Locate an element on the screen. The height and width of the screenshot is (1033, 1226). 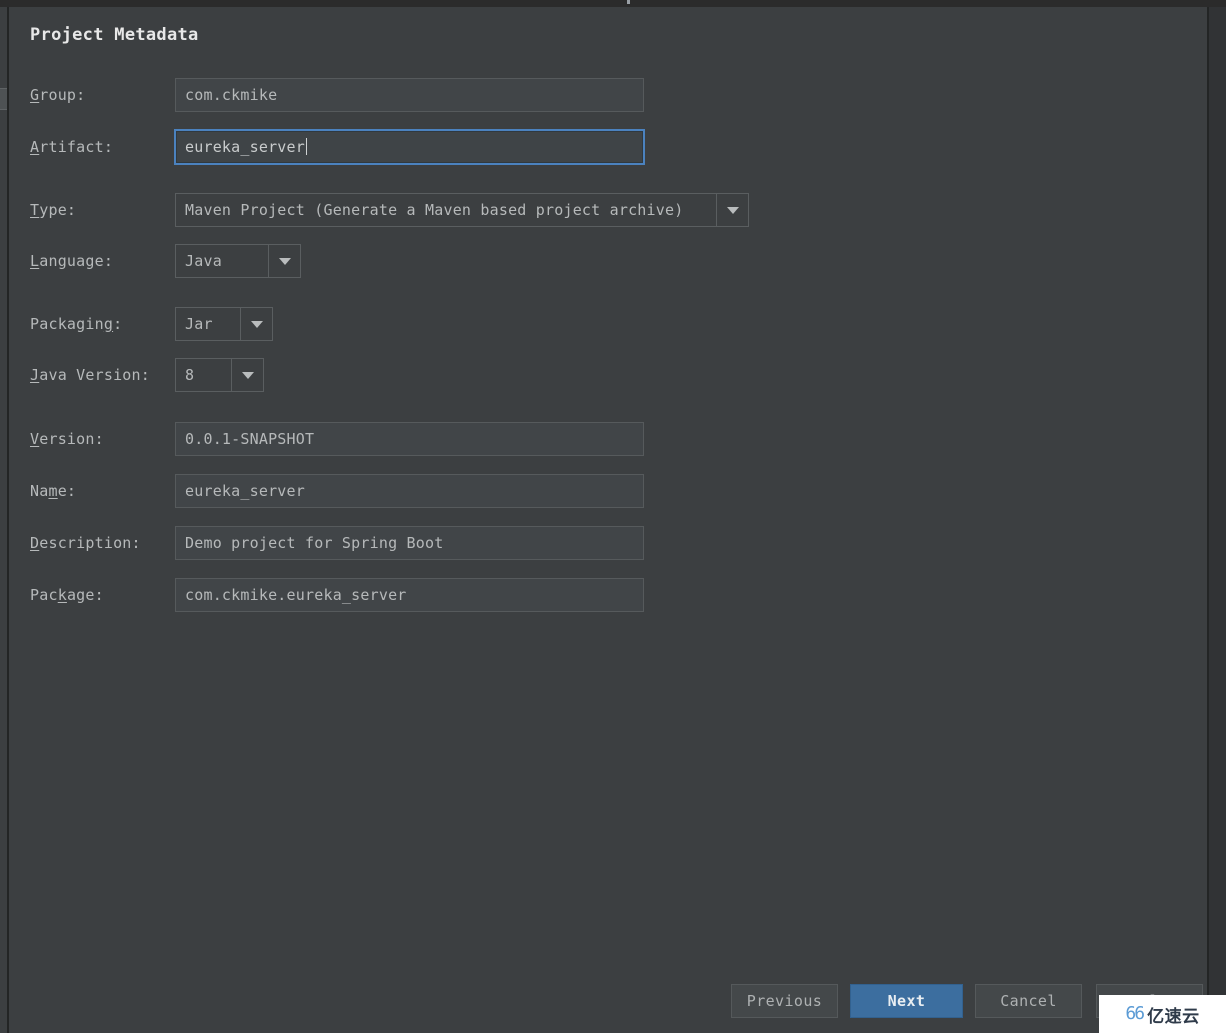
name-mnemonic: m is located at coordinates (53, 491).